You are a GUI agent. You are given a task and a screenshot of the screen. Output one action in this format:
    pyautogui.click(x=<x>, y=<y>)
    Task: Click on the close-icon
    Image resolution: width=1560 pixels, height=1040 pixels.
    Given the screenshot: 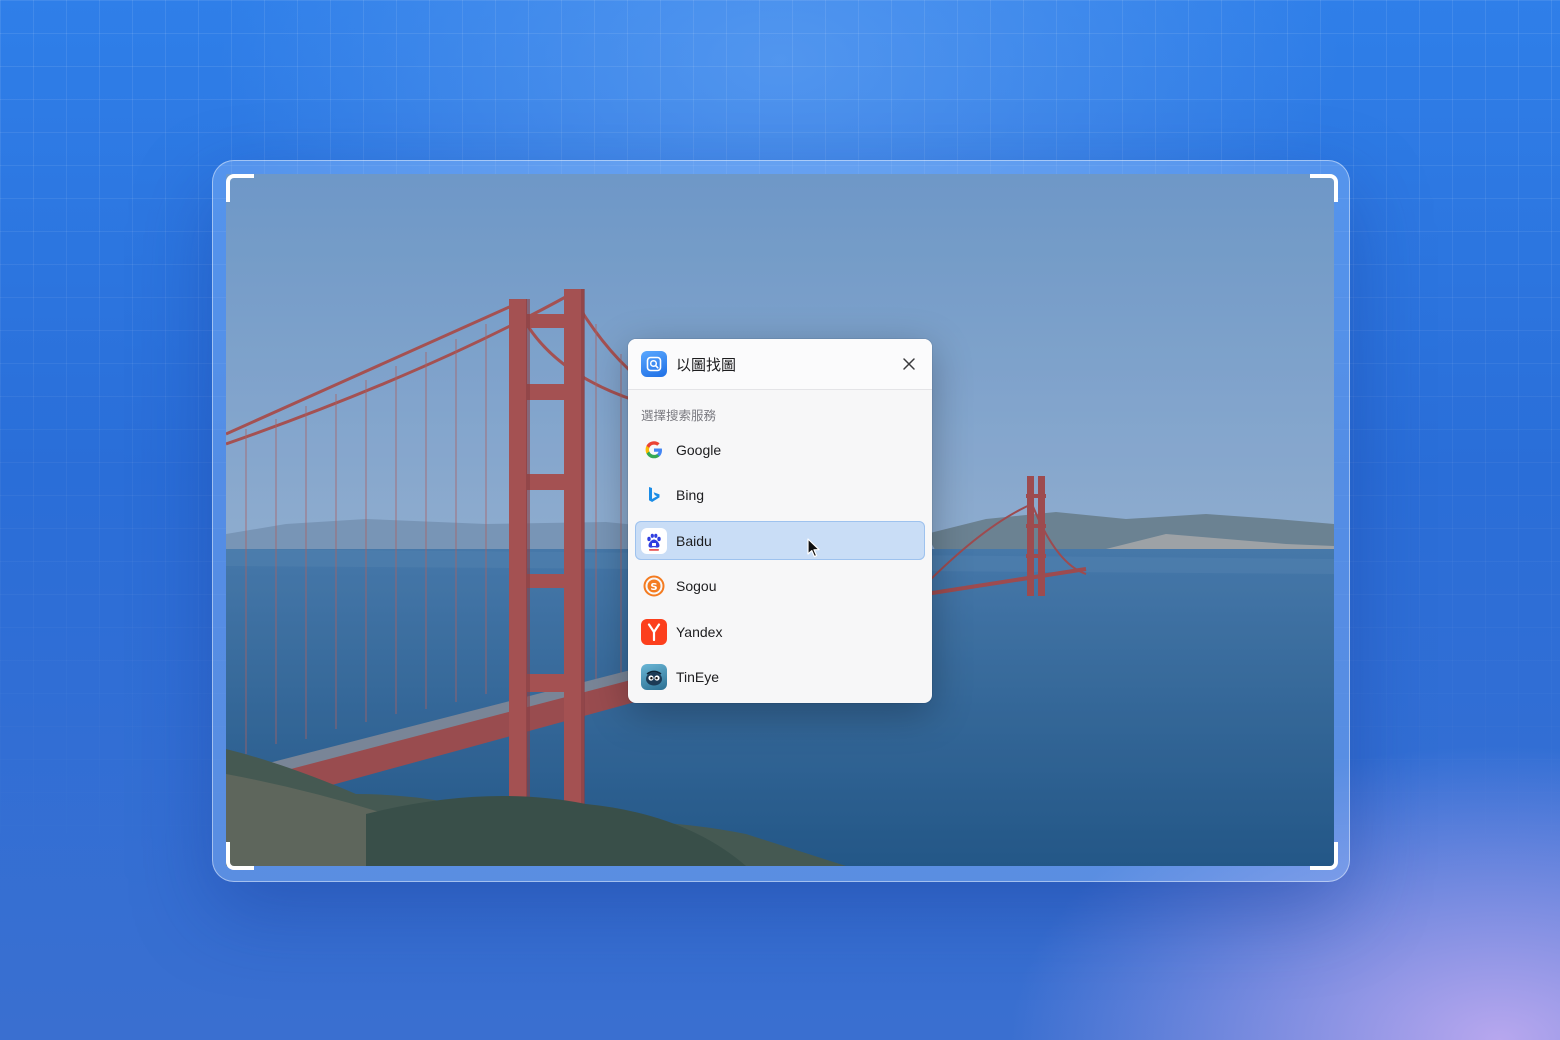 What is the action you would take?
    pyautogui.click(x=909, y=364)
    